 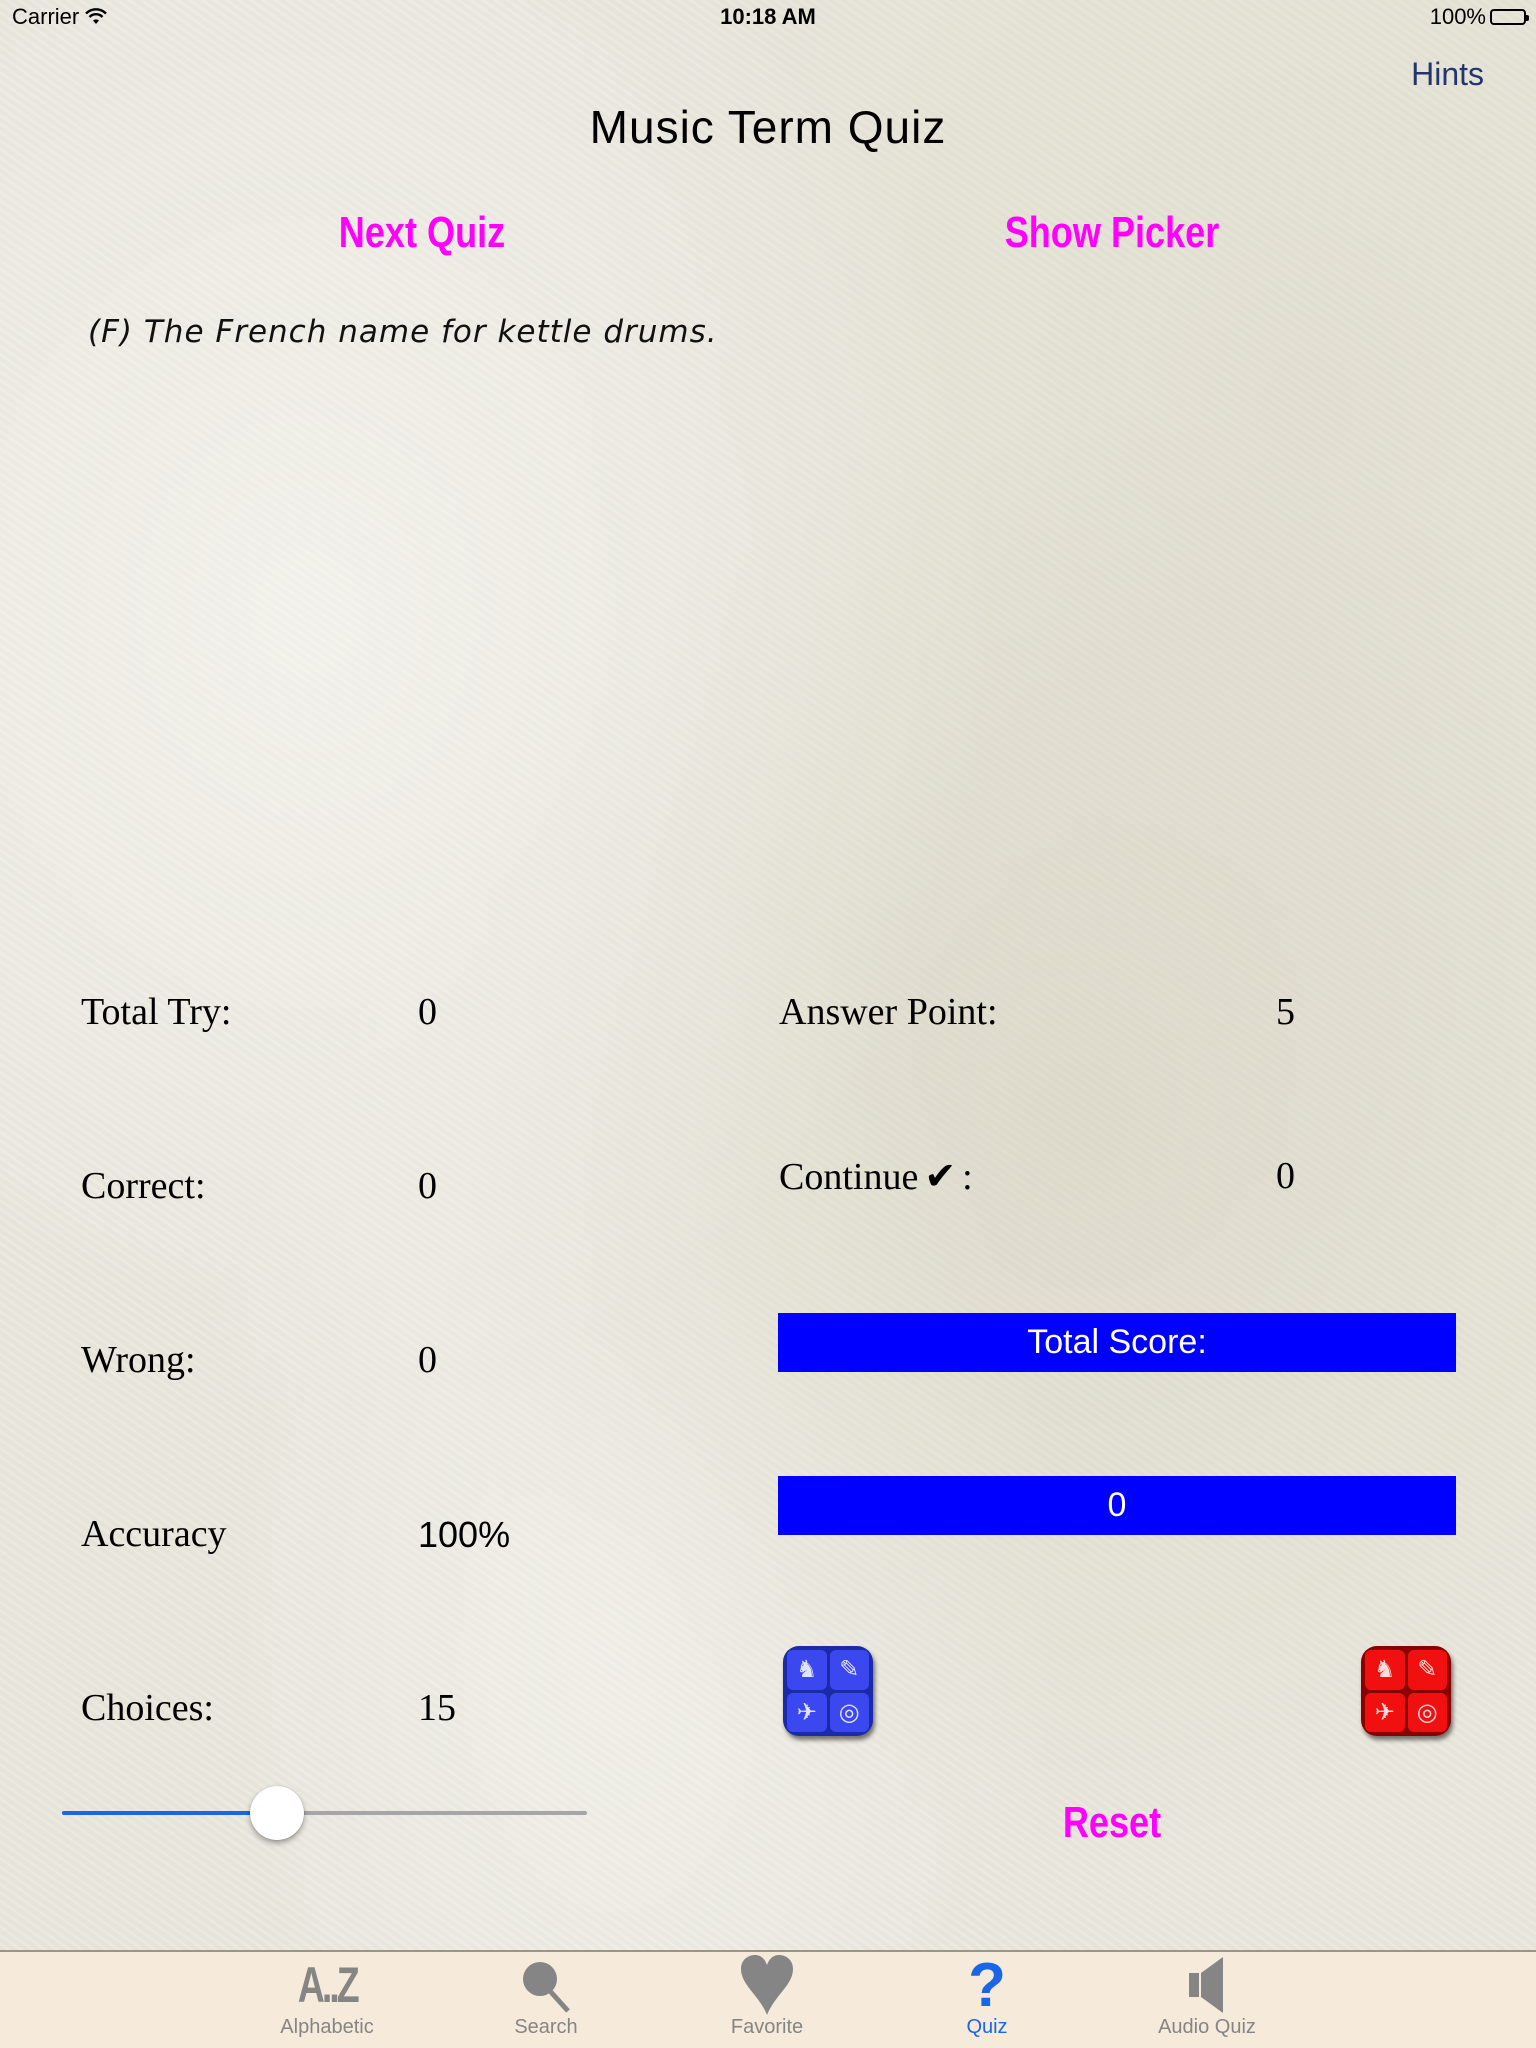 I want to click on answer-point-value: 5, so click(x=1285, y=1012).